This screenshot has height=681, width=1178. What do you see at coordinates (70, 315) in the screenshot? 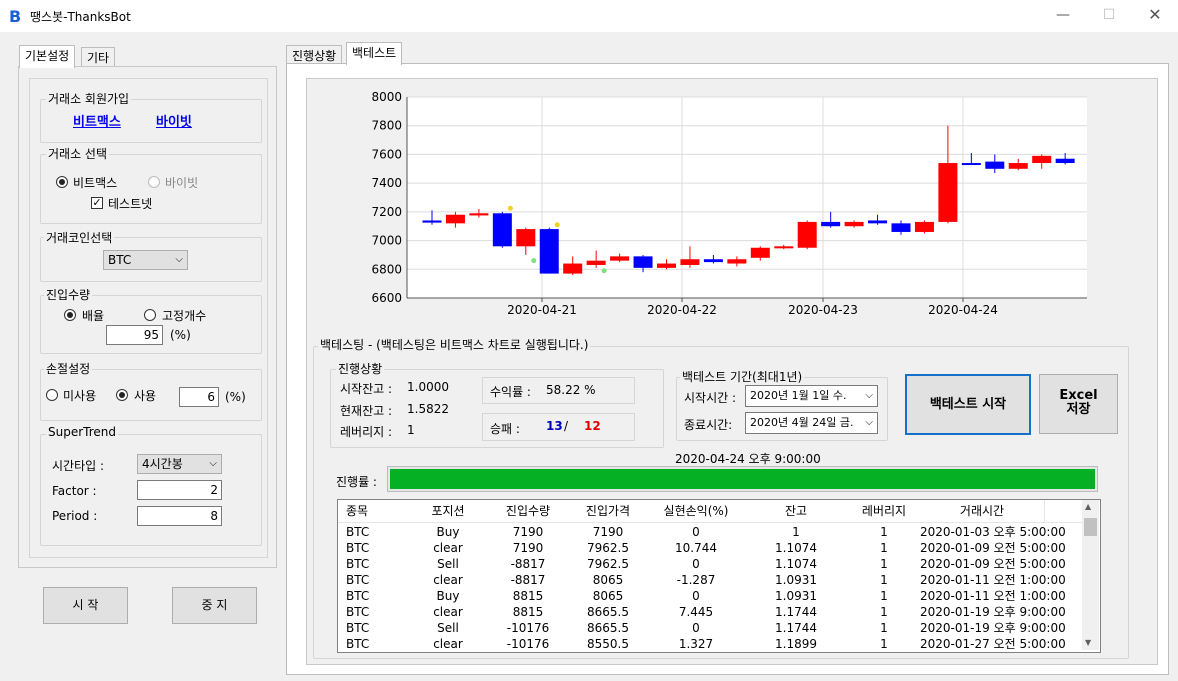
I see `multiplier-radio` at bounding box center [70, 315].